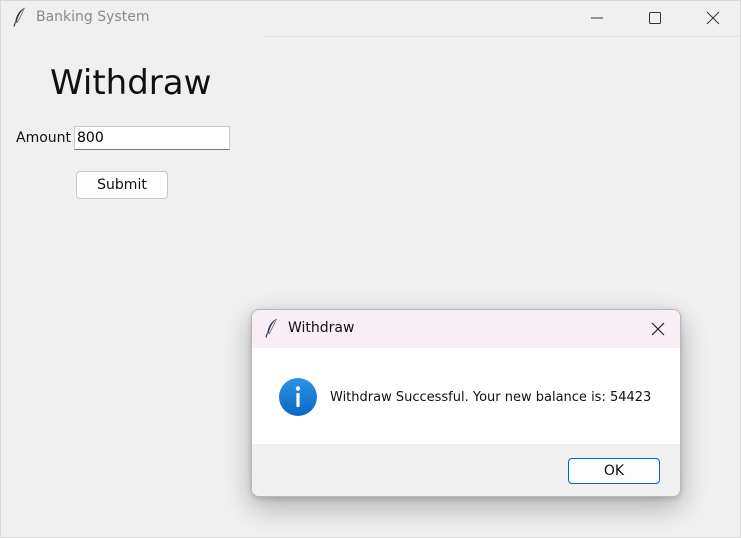 This screenshot has height=538, width=741. What do you see at coordinates (614, 471) in the screenshot?
I see `ok-button: OK` at bounding box center [614, 471].